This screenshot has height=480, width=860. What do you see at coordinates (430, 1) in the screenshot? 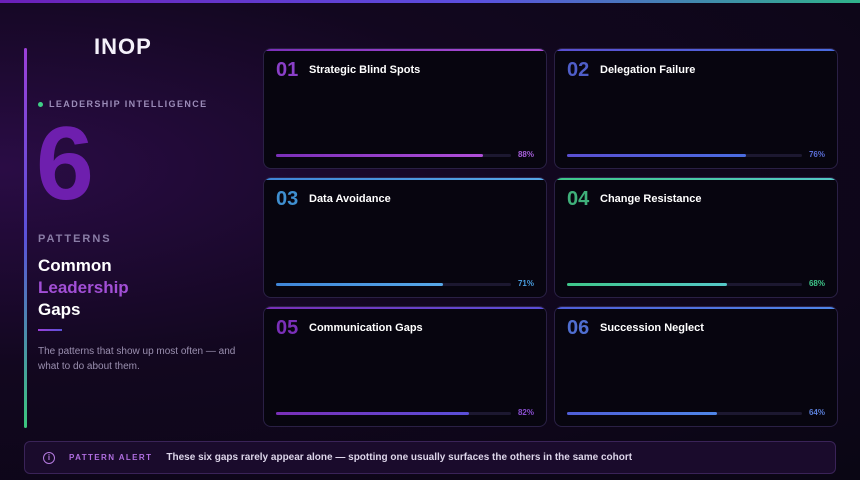
I see `top-accent-bar` at bounding box center [430, 1].